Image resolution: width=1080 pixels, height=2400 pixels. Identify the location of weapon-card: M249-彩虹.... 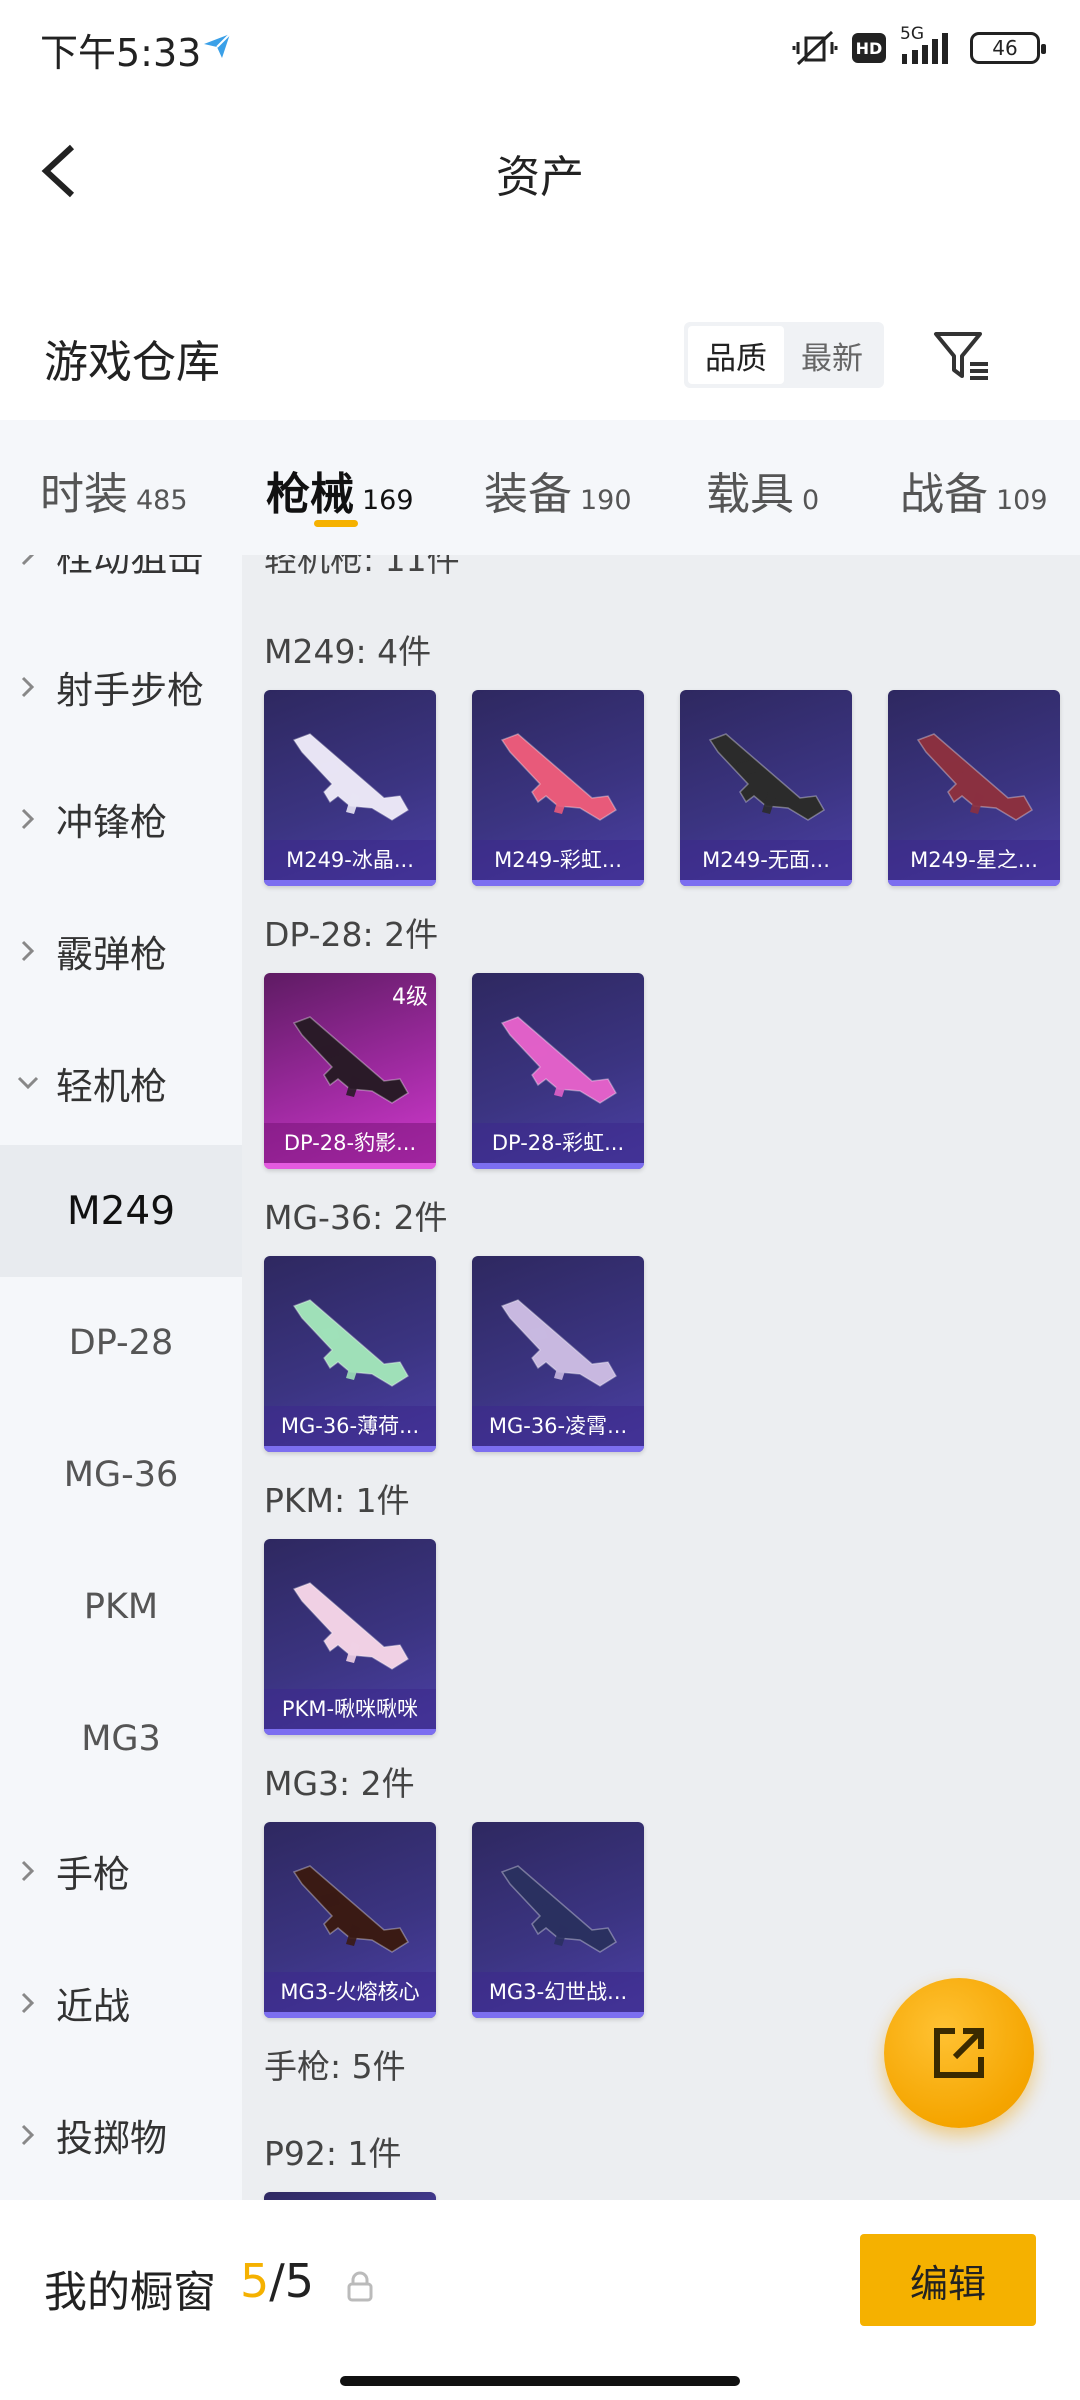
(558, 788).